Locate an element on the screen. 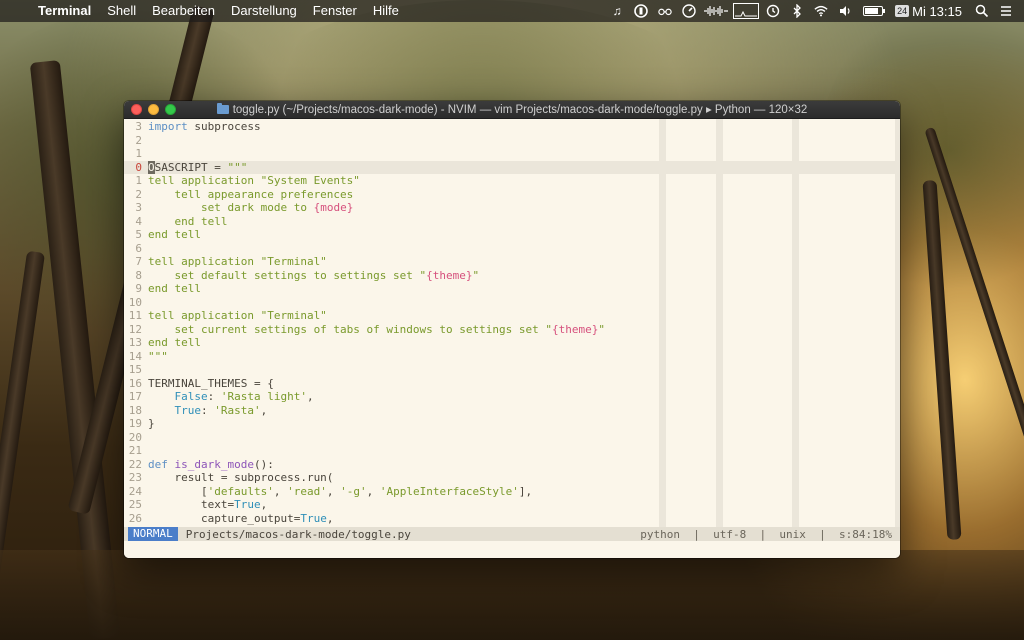 The width and height of the screenshot is (1024, 640). line-number: 21 is located at coordinates (135, 450).